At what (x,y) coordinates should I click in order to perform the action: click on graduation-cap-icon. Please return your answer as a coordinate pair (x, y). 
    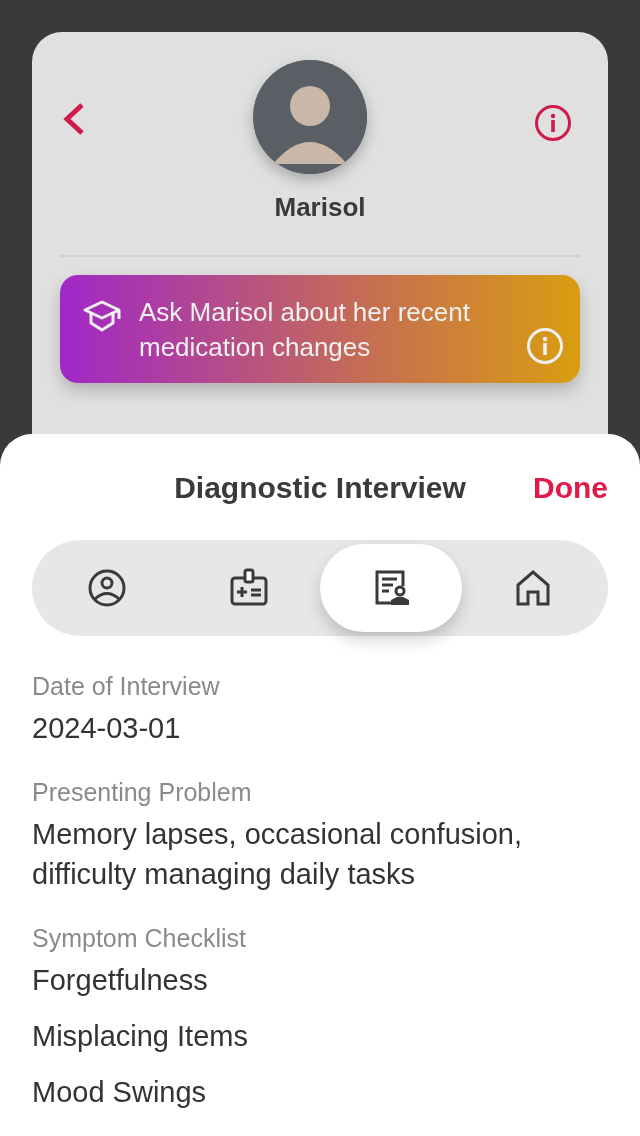
    Looking at the image, I should click on (102, 316).